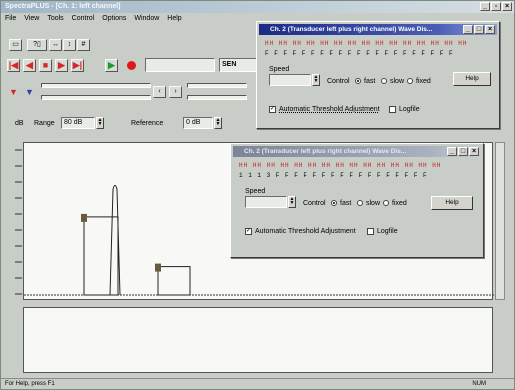 The width and height of the screenshot is (515, 390). I want to click on close-button: ×, so click(507, 6).